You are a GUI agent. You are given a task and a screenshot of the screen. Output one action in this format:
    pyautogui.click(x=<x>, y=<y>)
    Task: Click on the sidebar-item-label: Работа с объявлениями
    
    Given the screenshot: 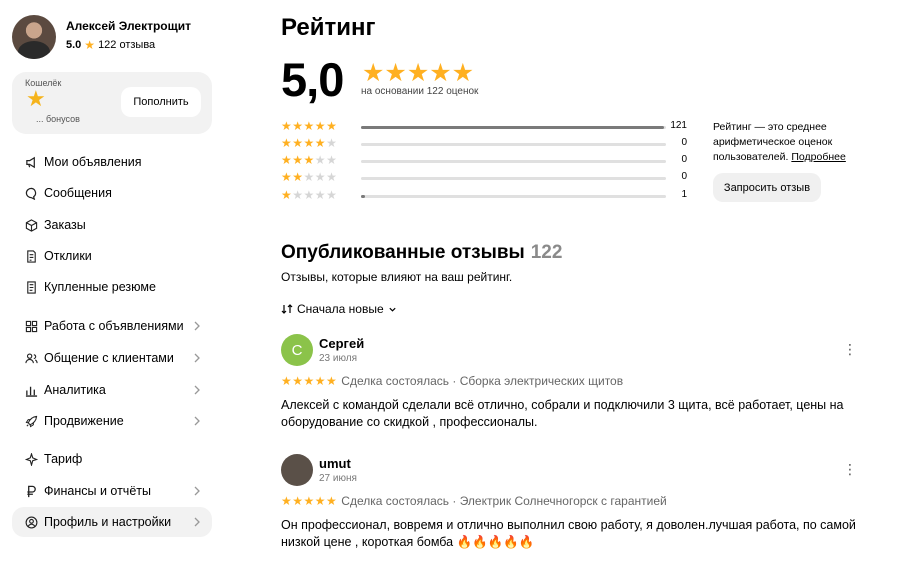 What is the action you would take?
    pyautogui.click(x=114, y=326)
    